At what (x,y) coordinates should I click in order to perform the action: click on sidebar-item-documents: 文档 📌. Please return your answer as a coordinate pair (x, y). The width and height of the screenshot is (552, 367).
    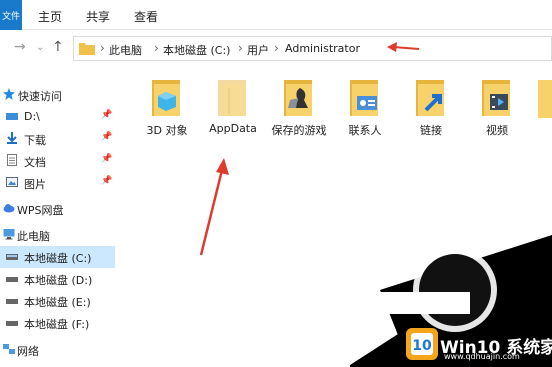
    Looking at the image, I should click on (57, 161).